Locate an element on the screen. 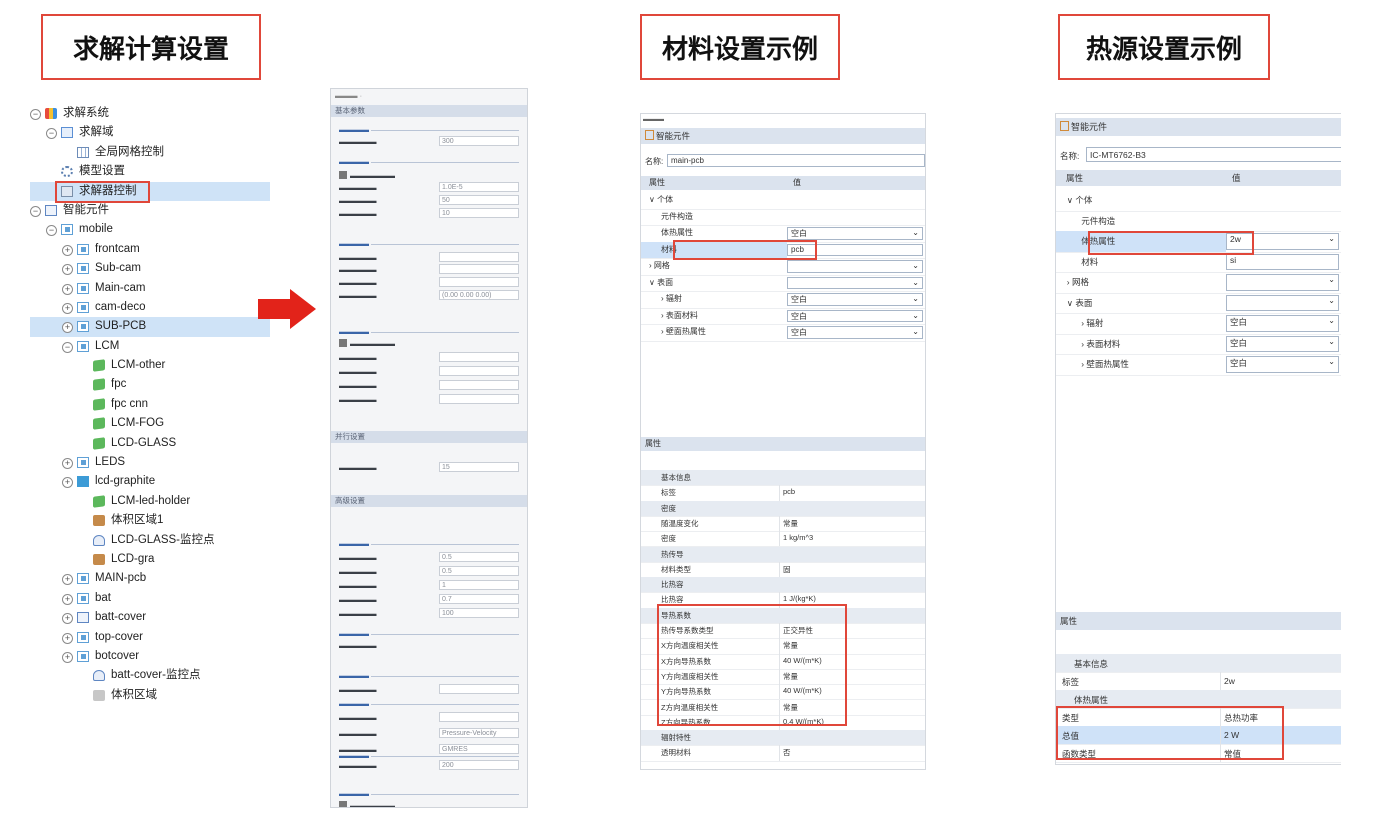 Image resolution: width=1384 pixels, height=826 pixels. tree-item: LCD-GLASS is located at coordinates (150, 443).